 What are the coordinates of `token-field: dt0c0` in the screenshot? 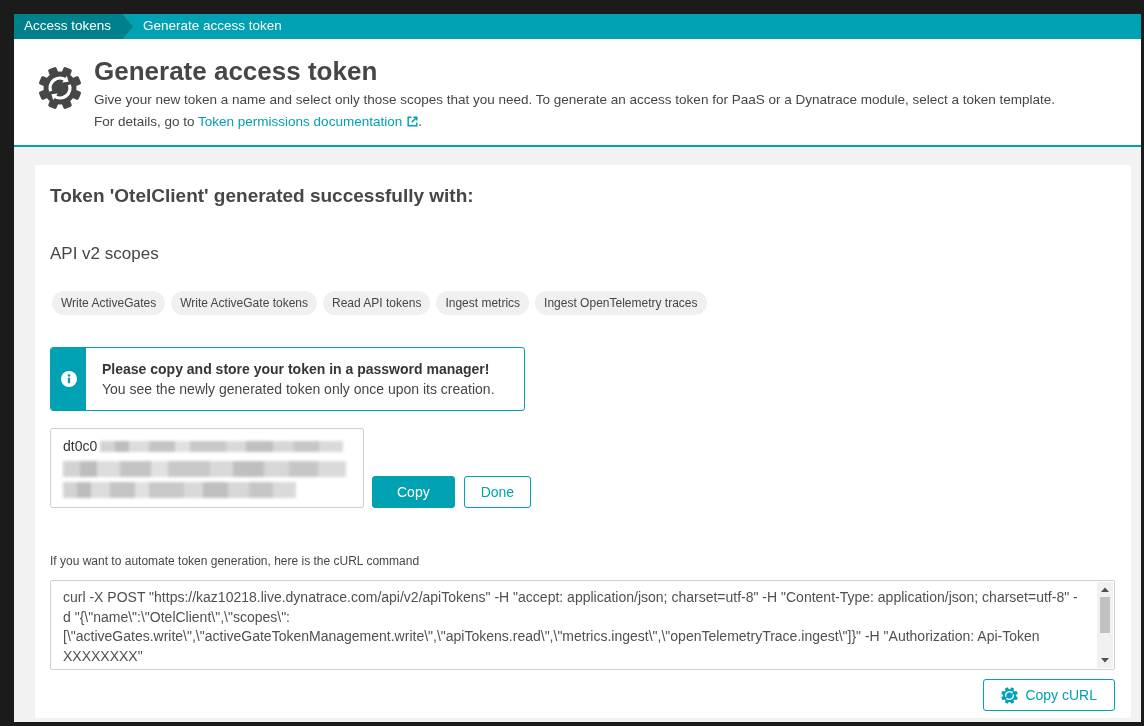 It's located at (207, 468).